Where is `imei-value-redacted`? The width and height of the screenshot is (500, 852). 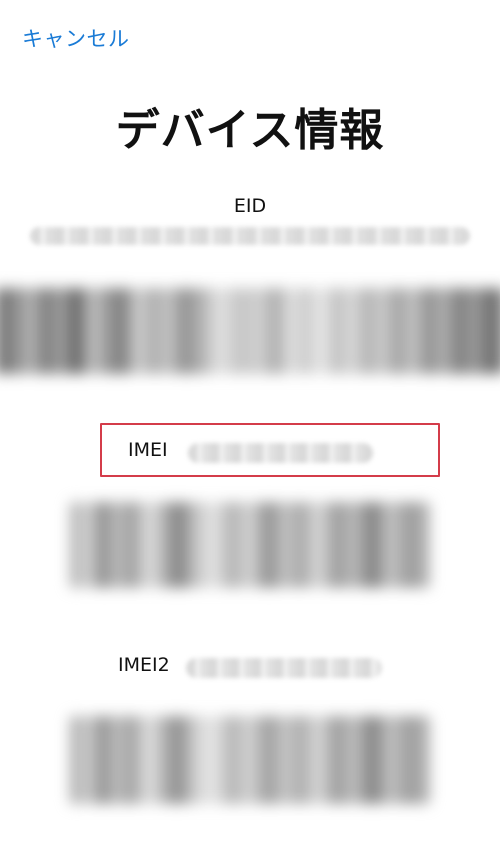 imei-value-redacted is located at coordinates (280, 453).